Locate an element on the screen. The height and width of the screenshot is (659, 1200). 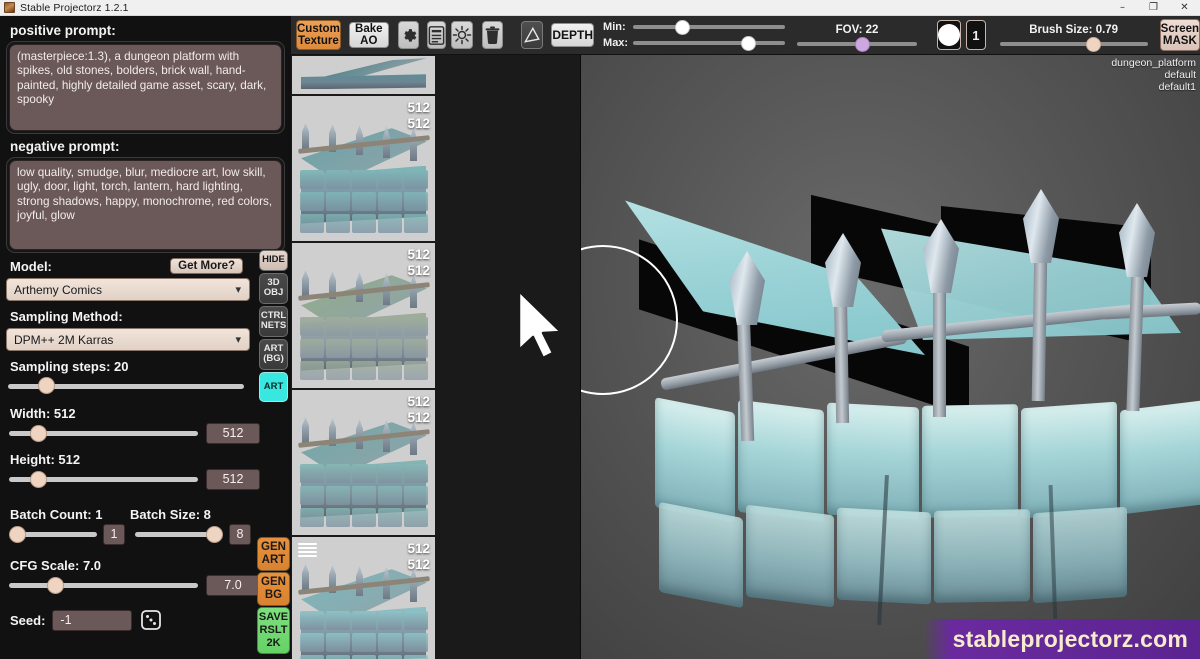
gen-bg-button: GEN BG is located at coordinates (273, 589).